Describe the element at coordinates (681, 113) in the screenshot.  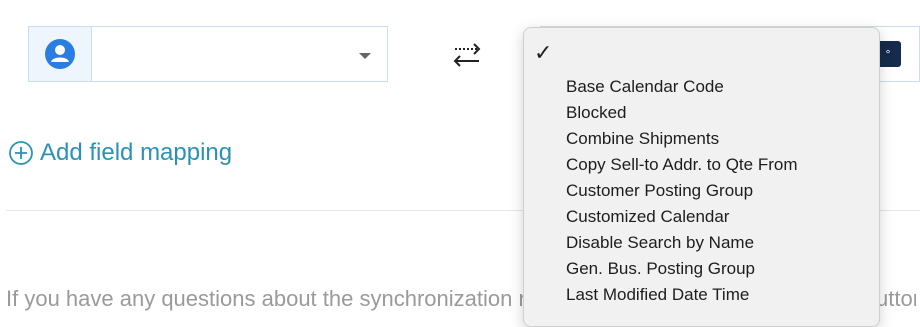
I see `dropdown-item: Blocked` at that location.